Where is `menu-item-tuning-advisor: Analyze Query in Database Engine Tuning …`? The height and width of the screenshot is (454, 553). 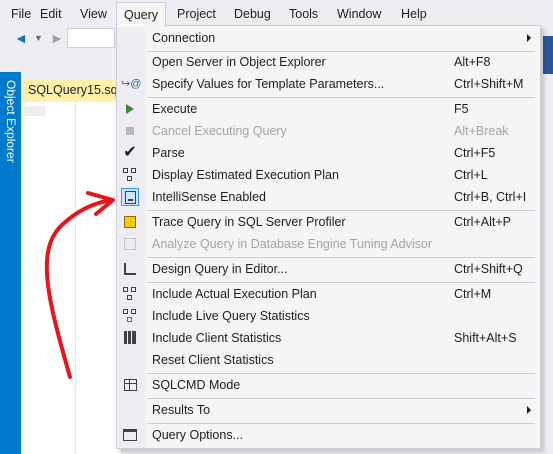 menu-item-tuning-advisor: Analyze Query in Database Engine Tuning … is located at coordinates (328, 244).